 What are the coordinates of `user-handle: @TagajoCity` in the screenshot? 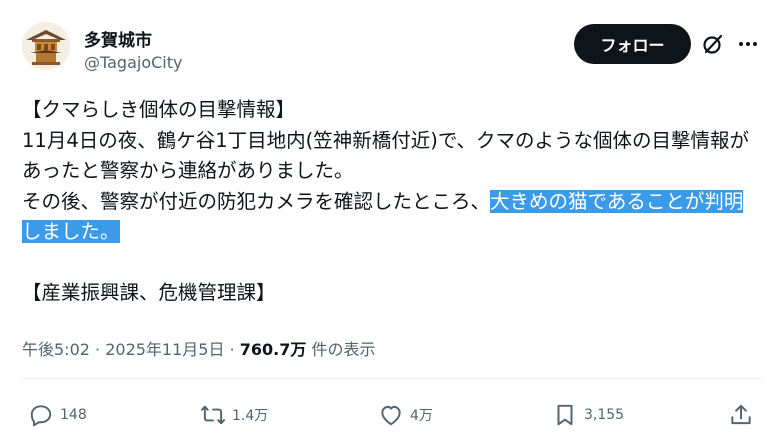 It's located at (133, 62).